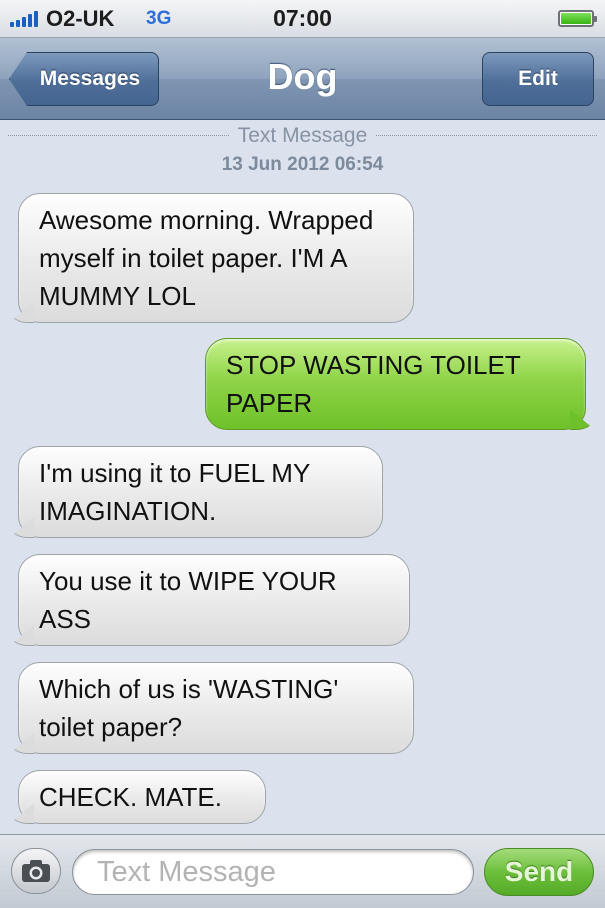 The image size is (605, 908). What do you see at coordinates (200, 492) in the screenshot?
I see `incoming-message: I'm using it to FUEL MY IMAGINATION.` at bounding box center [200, 492].